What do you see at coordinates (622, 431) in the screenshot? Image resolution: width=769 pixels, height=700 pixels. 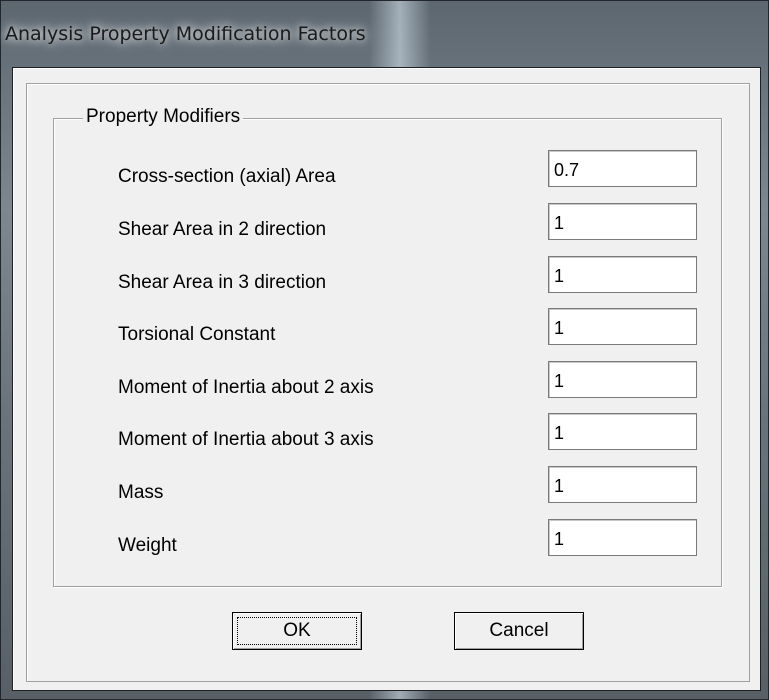 I see `moment-inertia-3-input` at bounding box center [622, 431].